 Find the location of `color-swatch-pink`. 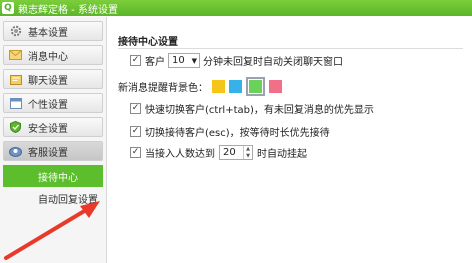

color-swatch-pink is located at coordinates (275, 86).